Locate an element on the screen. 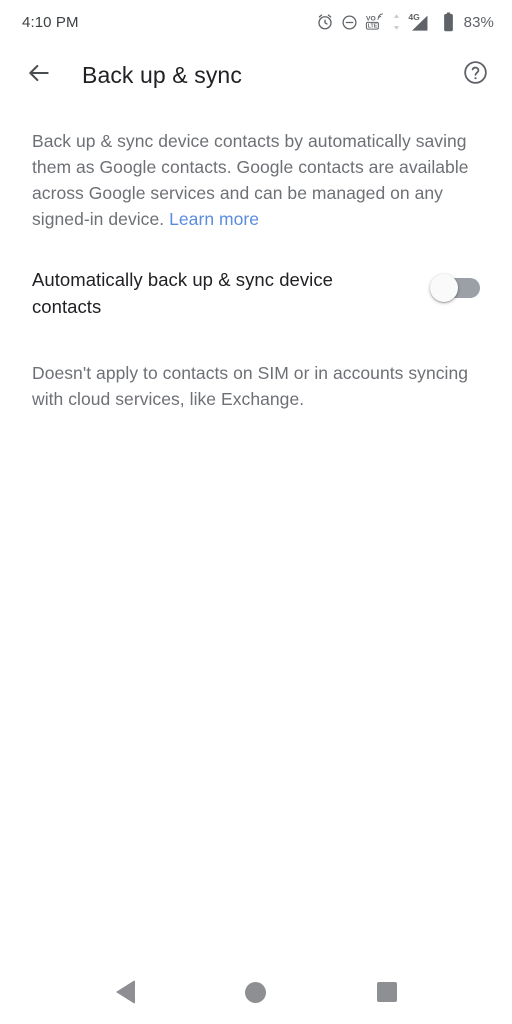 This screenshot has height=1024, width=512. back-arrow-icon is located at coordinates (39, 75).